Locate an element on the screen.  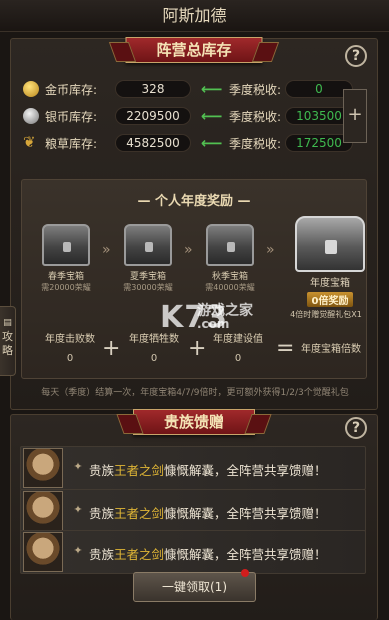
silver-tax-label: 季度税收: is located at coordinates (255, 117).